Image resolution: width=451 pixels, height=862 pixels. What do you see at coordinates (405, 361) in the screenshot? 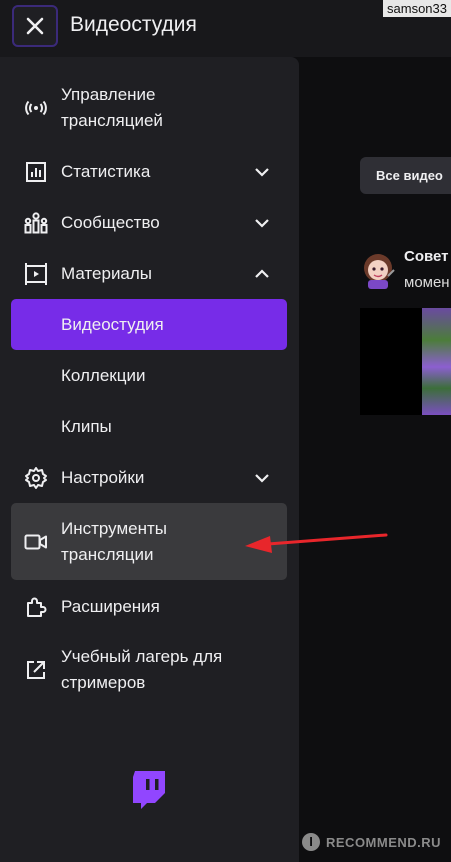
I see `video-thumbnail` at bounding box center [405, 361].